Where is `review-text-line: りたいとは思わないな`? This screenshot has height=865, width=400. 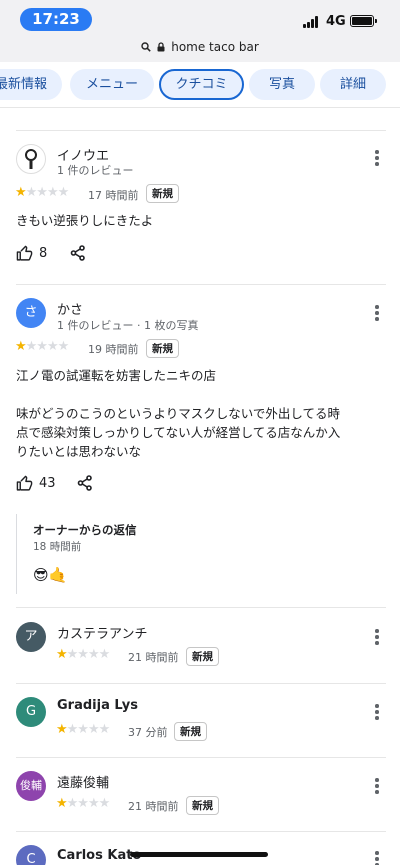 review-text-line: りたいとは思わないな is located at coordinates (79, 451).